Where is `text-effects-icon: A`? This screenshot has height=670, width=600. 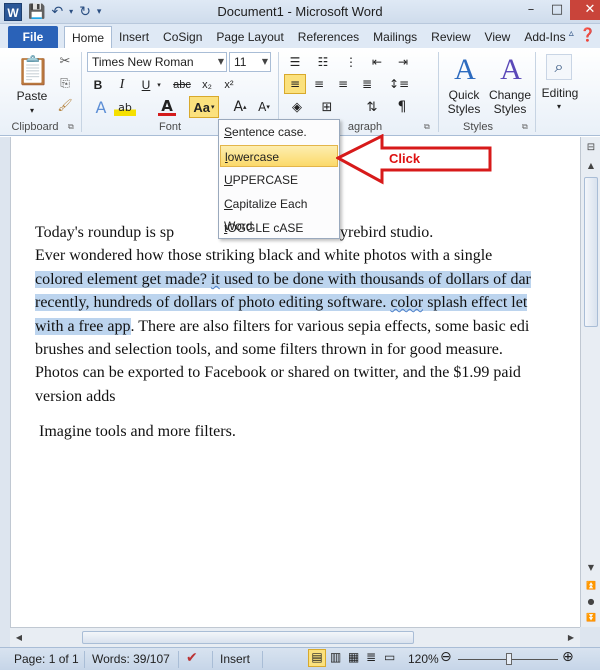 text-effects-icon: A is located at coordinates (101, 107).